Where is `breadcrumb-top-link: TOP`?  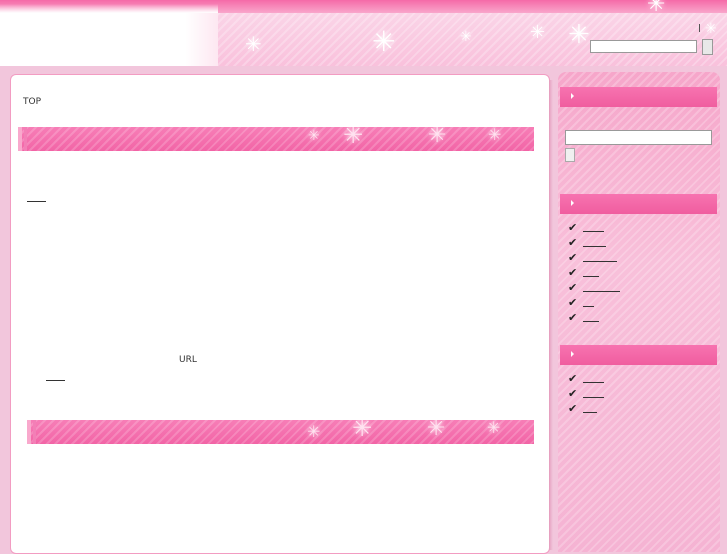 breadcrumb-top-link: TOP is located at coordinates (32, 102).